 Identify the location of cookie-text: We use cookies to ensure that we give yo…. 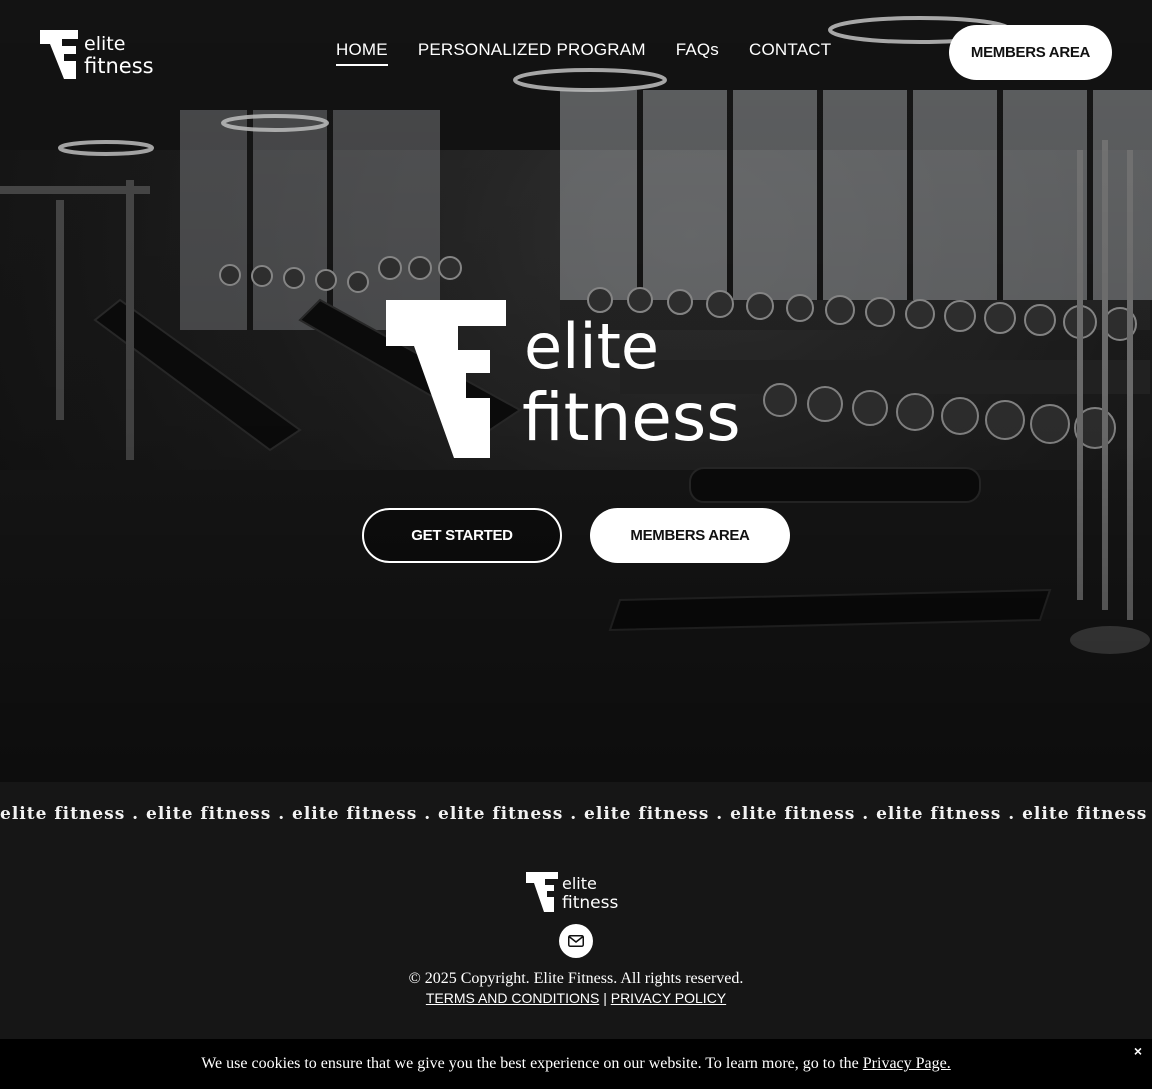
(530, 1063).